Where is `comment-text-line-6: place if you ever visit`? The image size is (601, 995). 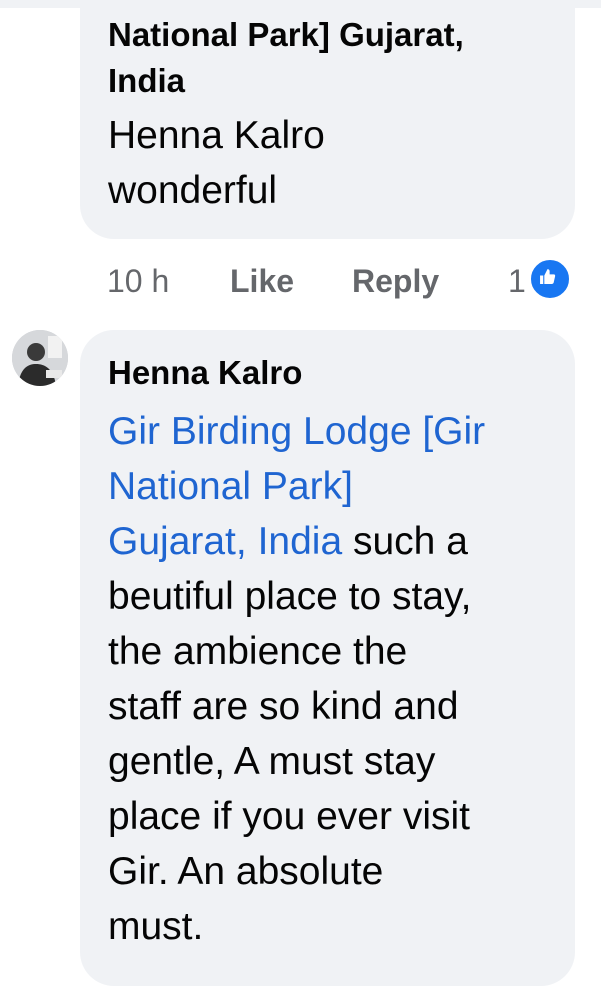 comment-text-line-6: place if you ever visit is located at coordinates (289, 816).